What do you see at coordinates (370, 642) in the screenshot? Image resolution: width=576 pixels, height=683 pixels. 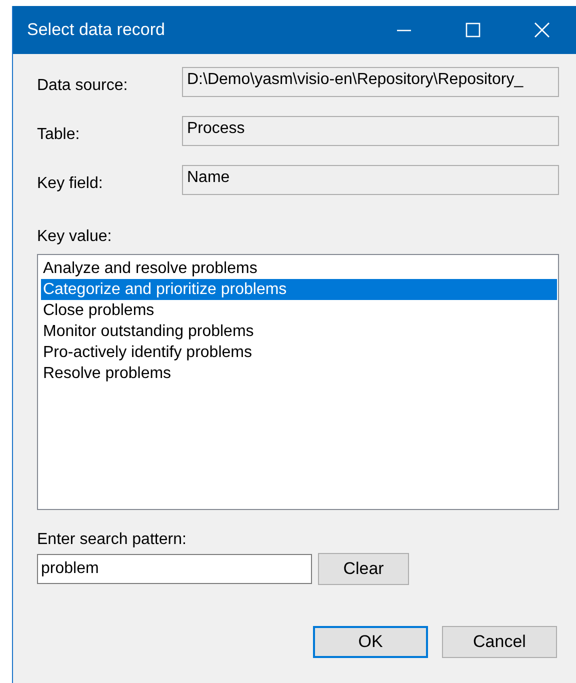 I see `ok-button: OK` at bounding box center [370, 642].